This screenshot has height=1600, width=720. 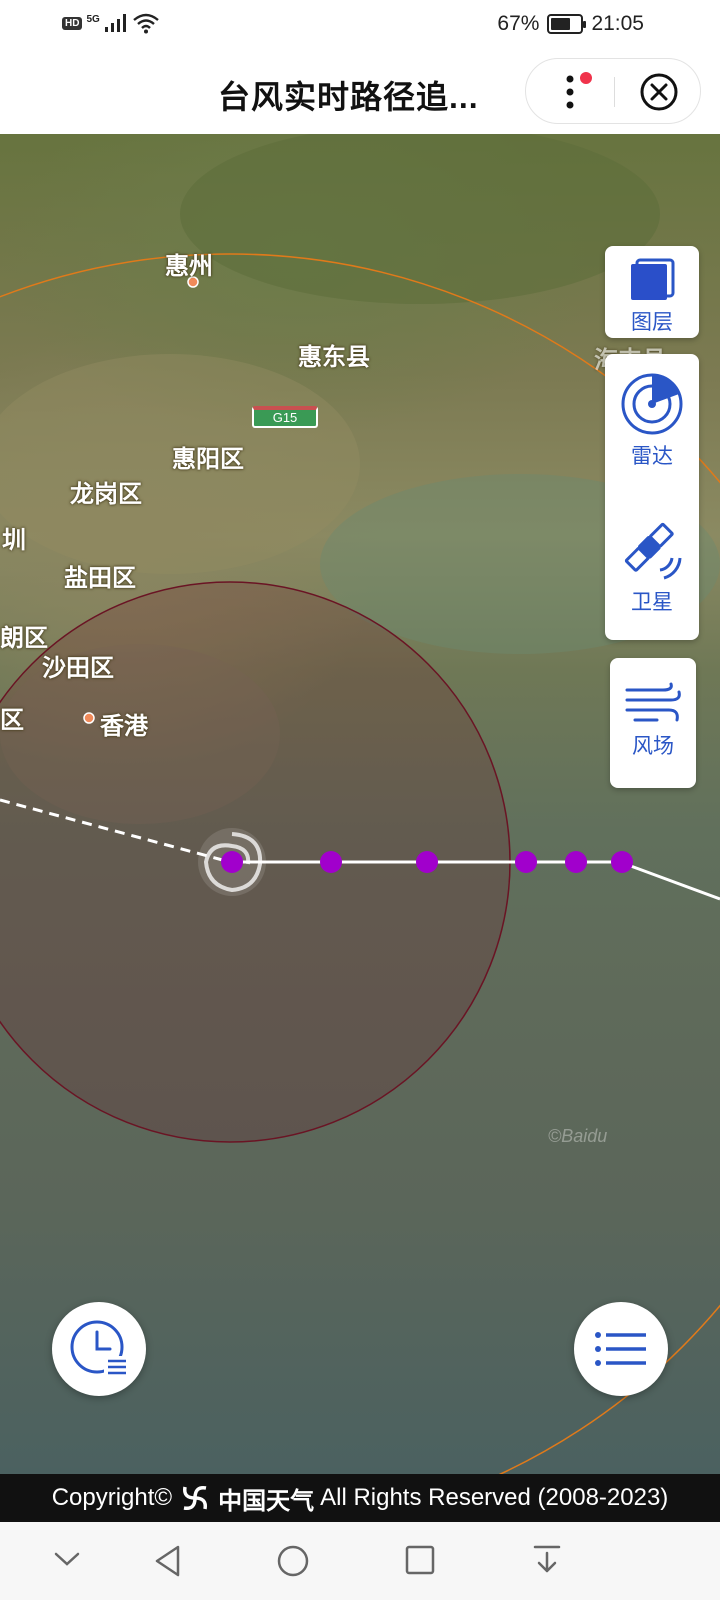 I want to click on highway-badge: G15, so click(x=285, y=417).